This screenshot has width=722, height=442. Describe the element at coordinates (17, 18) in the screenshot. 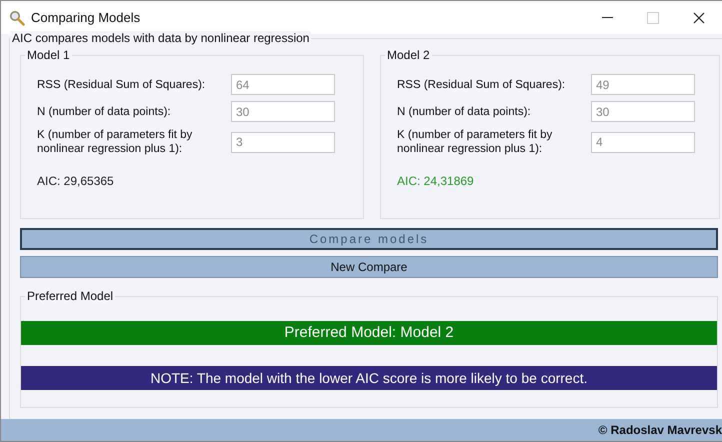

I see `magnifier-icon` at that location.